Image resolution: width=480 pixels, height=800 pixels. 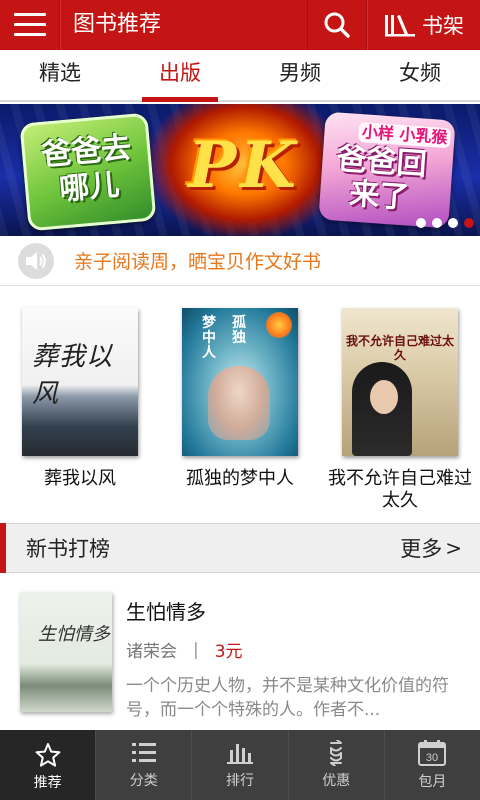 I want to click on nav-monthly: 30 包月, so click(x=431, y=765).